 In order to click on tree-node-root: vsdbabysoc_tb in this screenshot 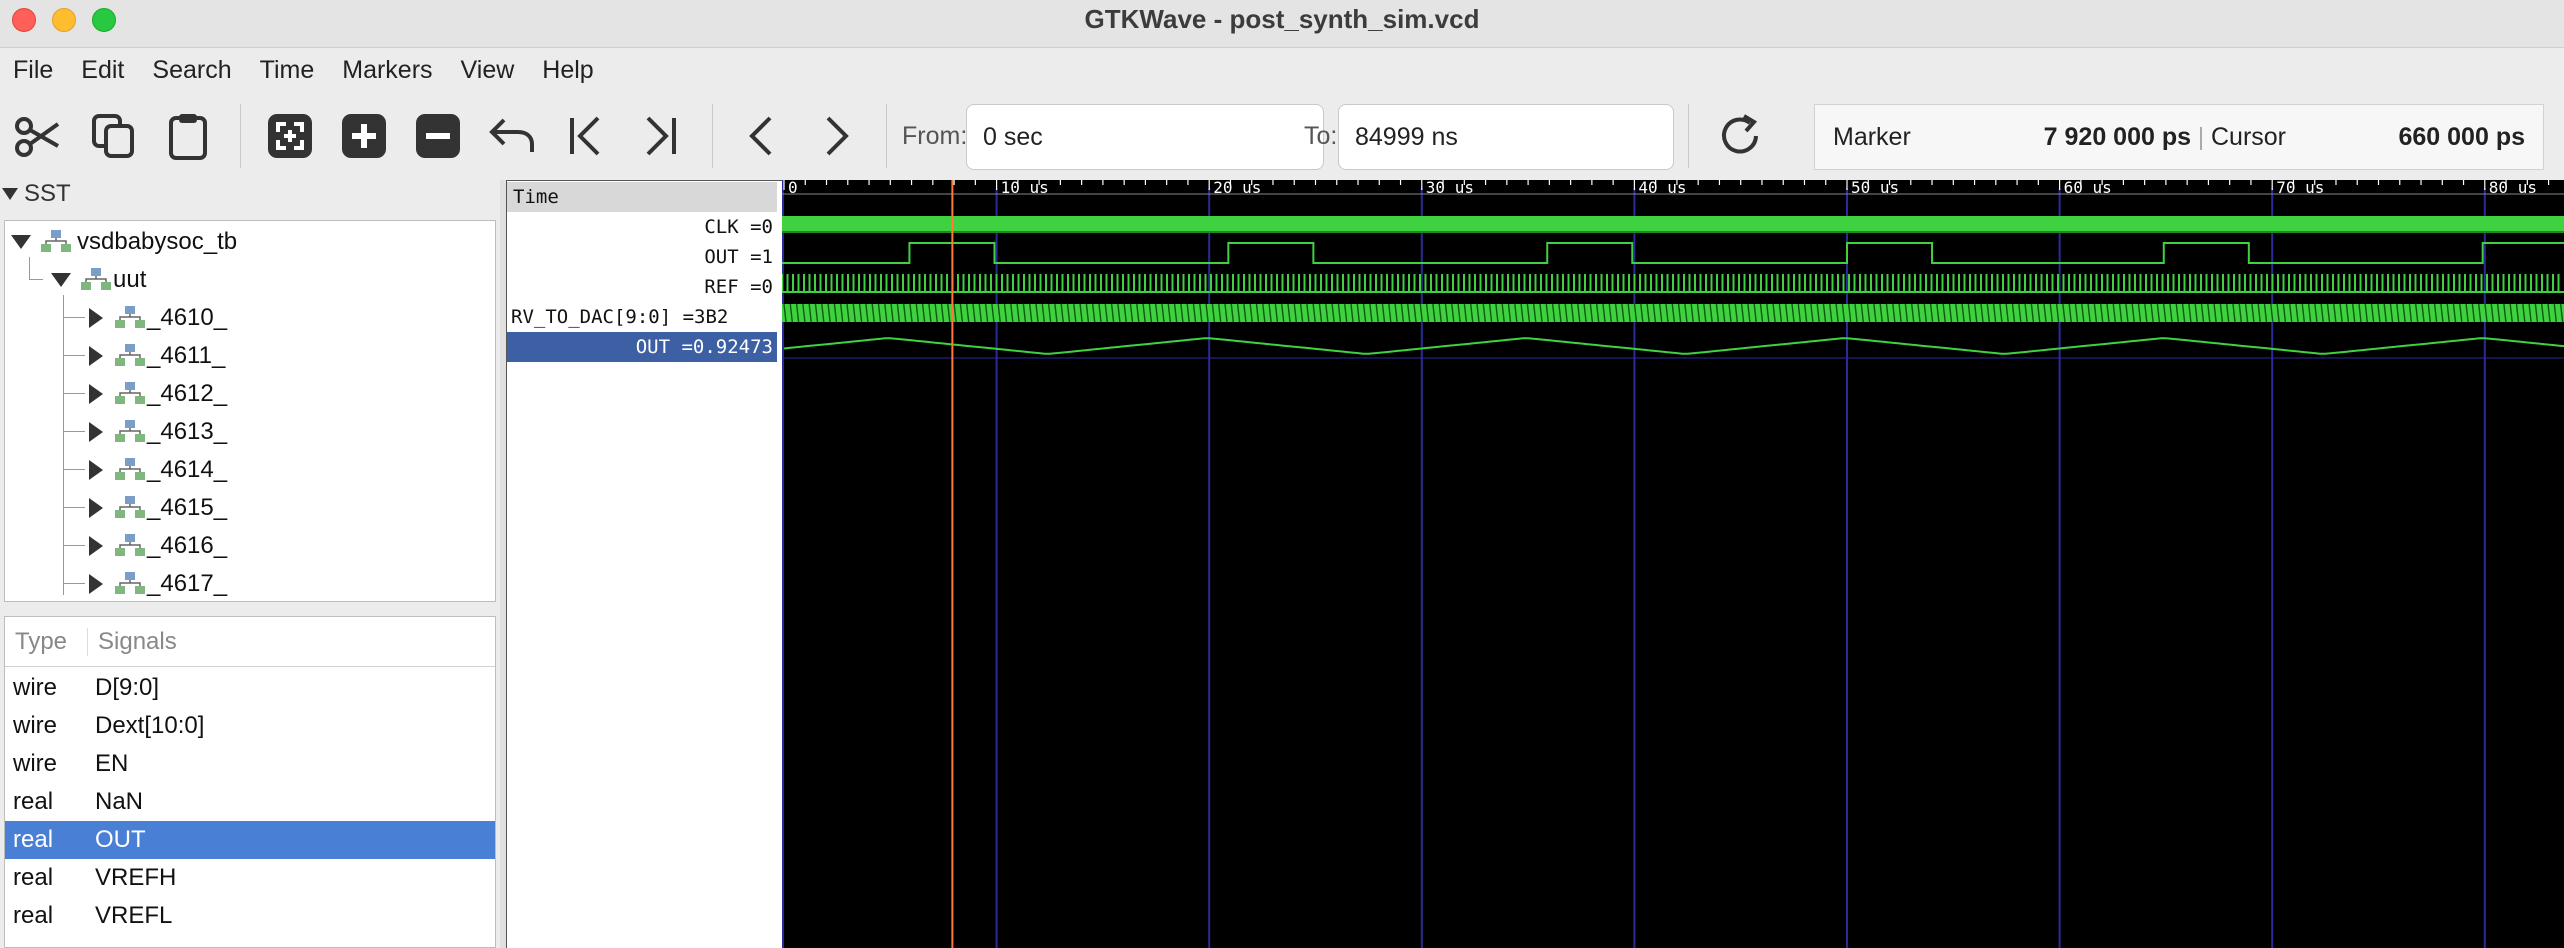, I will do `click(124, 242)`.